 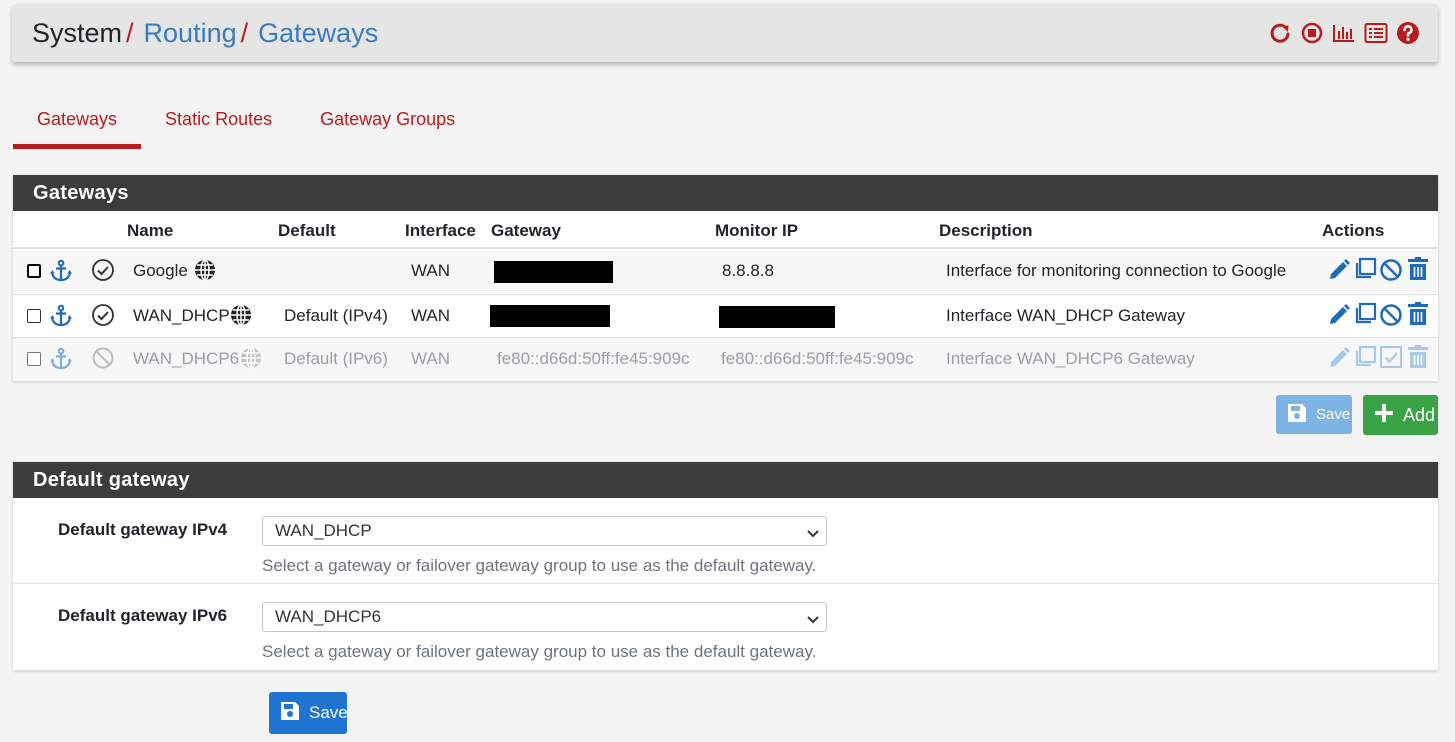 What do you see at coordinates (190, 33) in the screenshot?
I see `breadcrumb-routing: Routing` at bounding box center [190, 33].